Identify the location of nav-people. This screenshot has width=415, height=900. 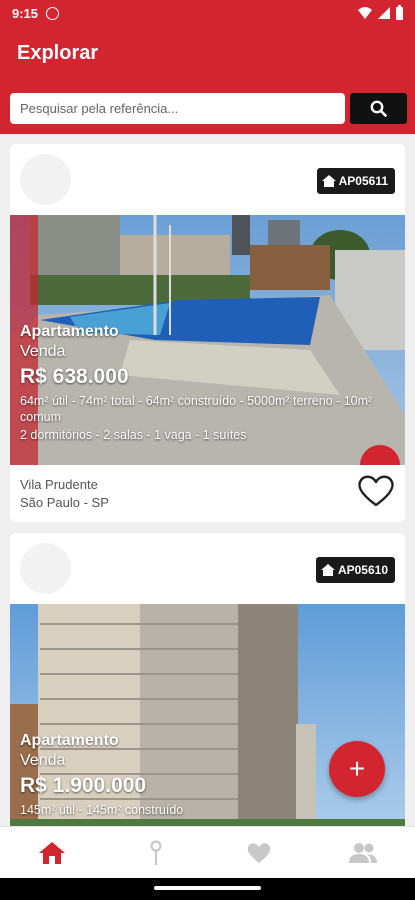
(363, 852).